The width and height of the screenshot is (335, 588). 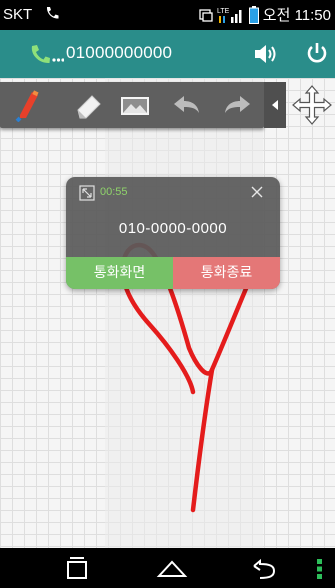 I want to click on close-icon, so click(x=257, y=192).